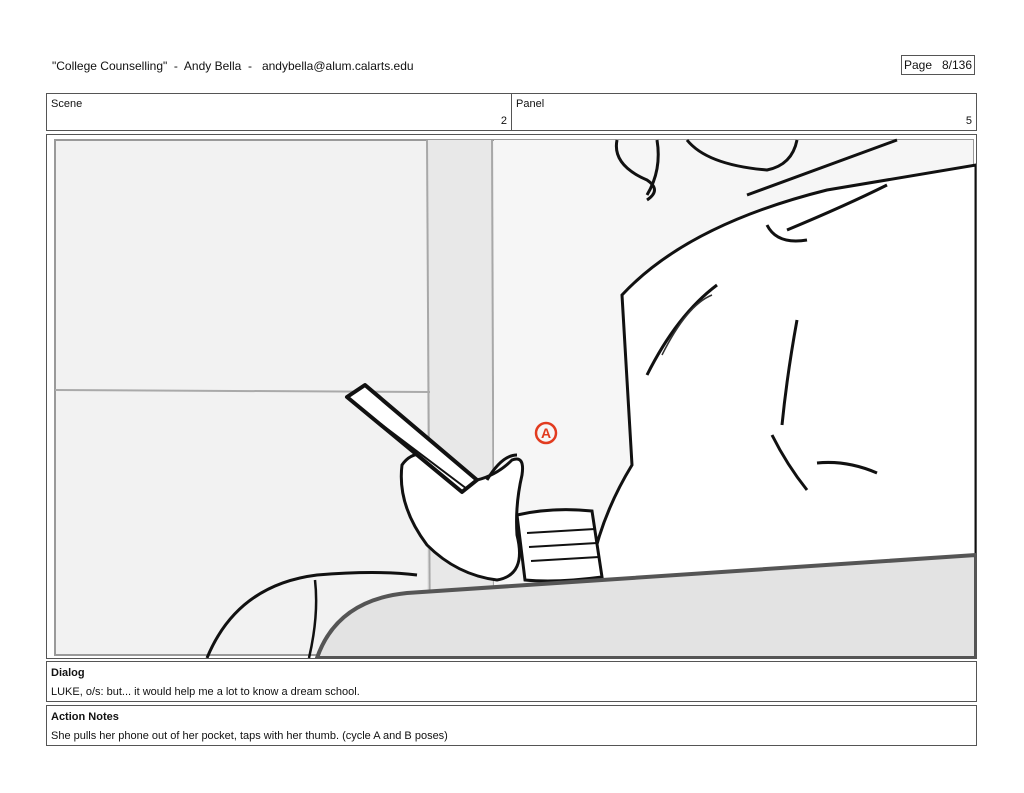  What do you see at coordinates (743, 112) in the screenshot?
I see `panel-cell: Panel 5` at bounding box center [743, 112].